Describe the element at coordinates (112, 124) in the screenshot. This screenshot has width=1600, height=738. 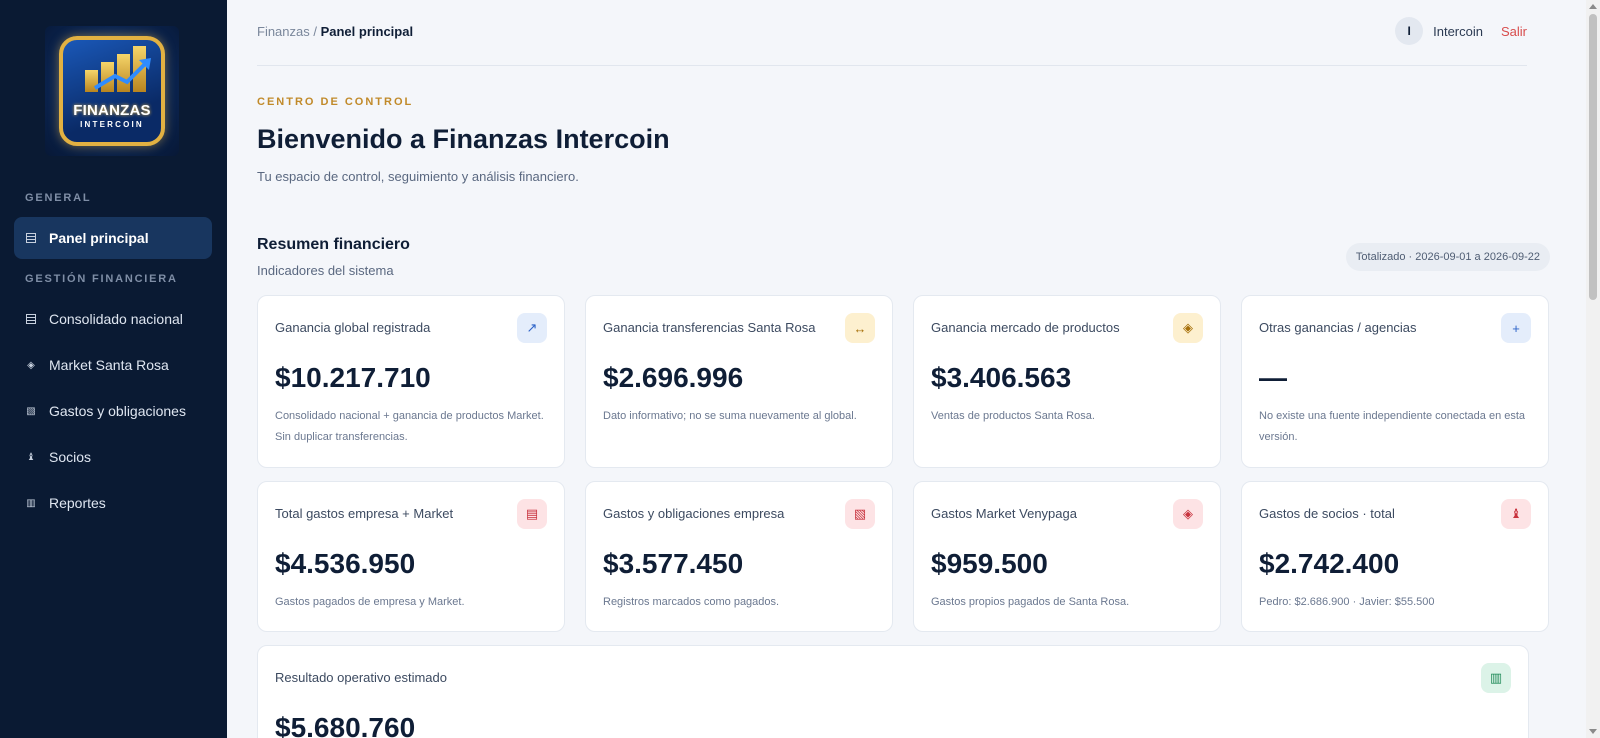
I see `logo-text-intercoin: INTERCOIN` at that location.